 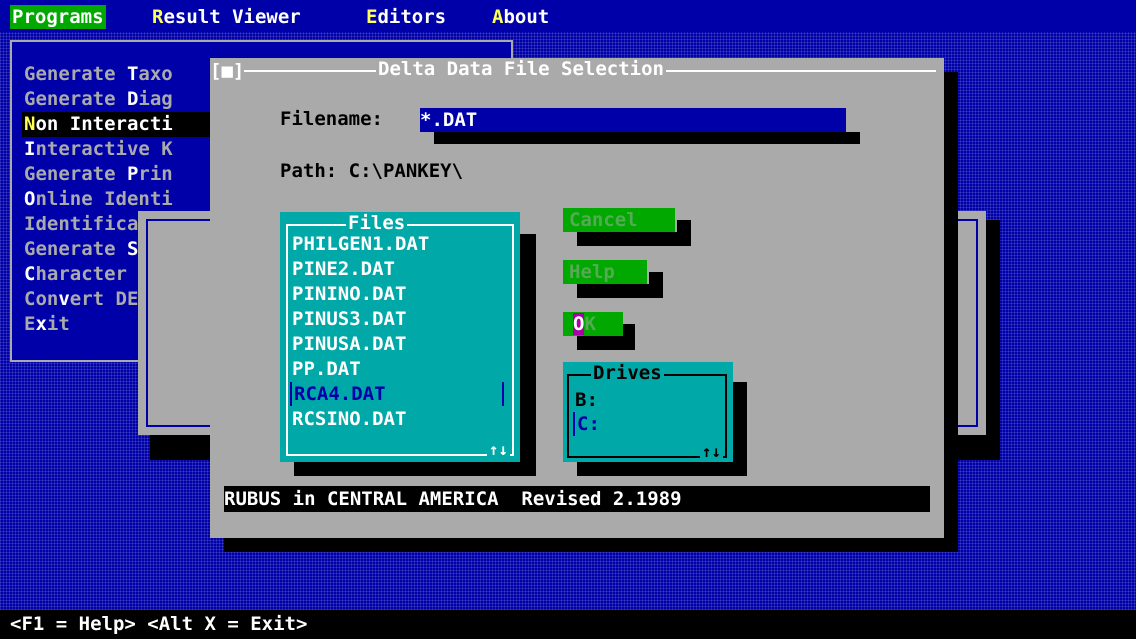 What do you see at coordinates (377, 223) in the screenshot?
I see `files-list-title: Files` at bounding box center [377, 223].